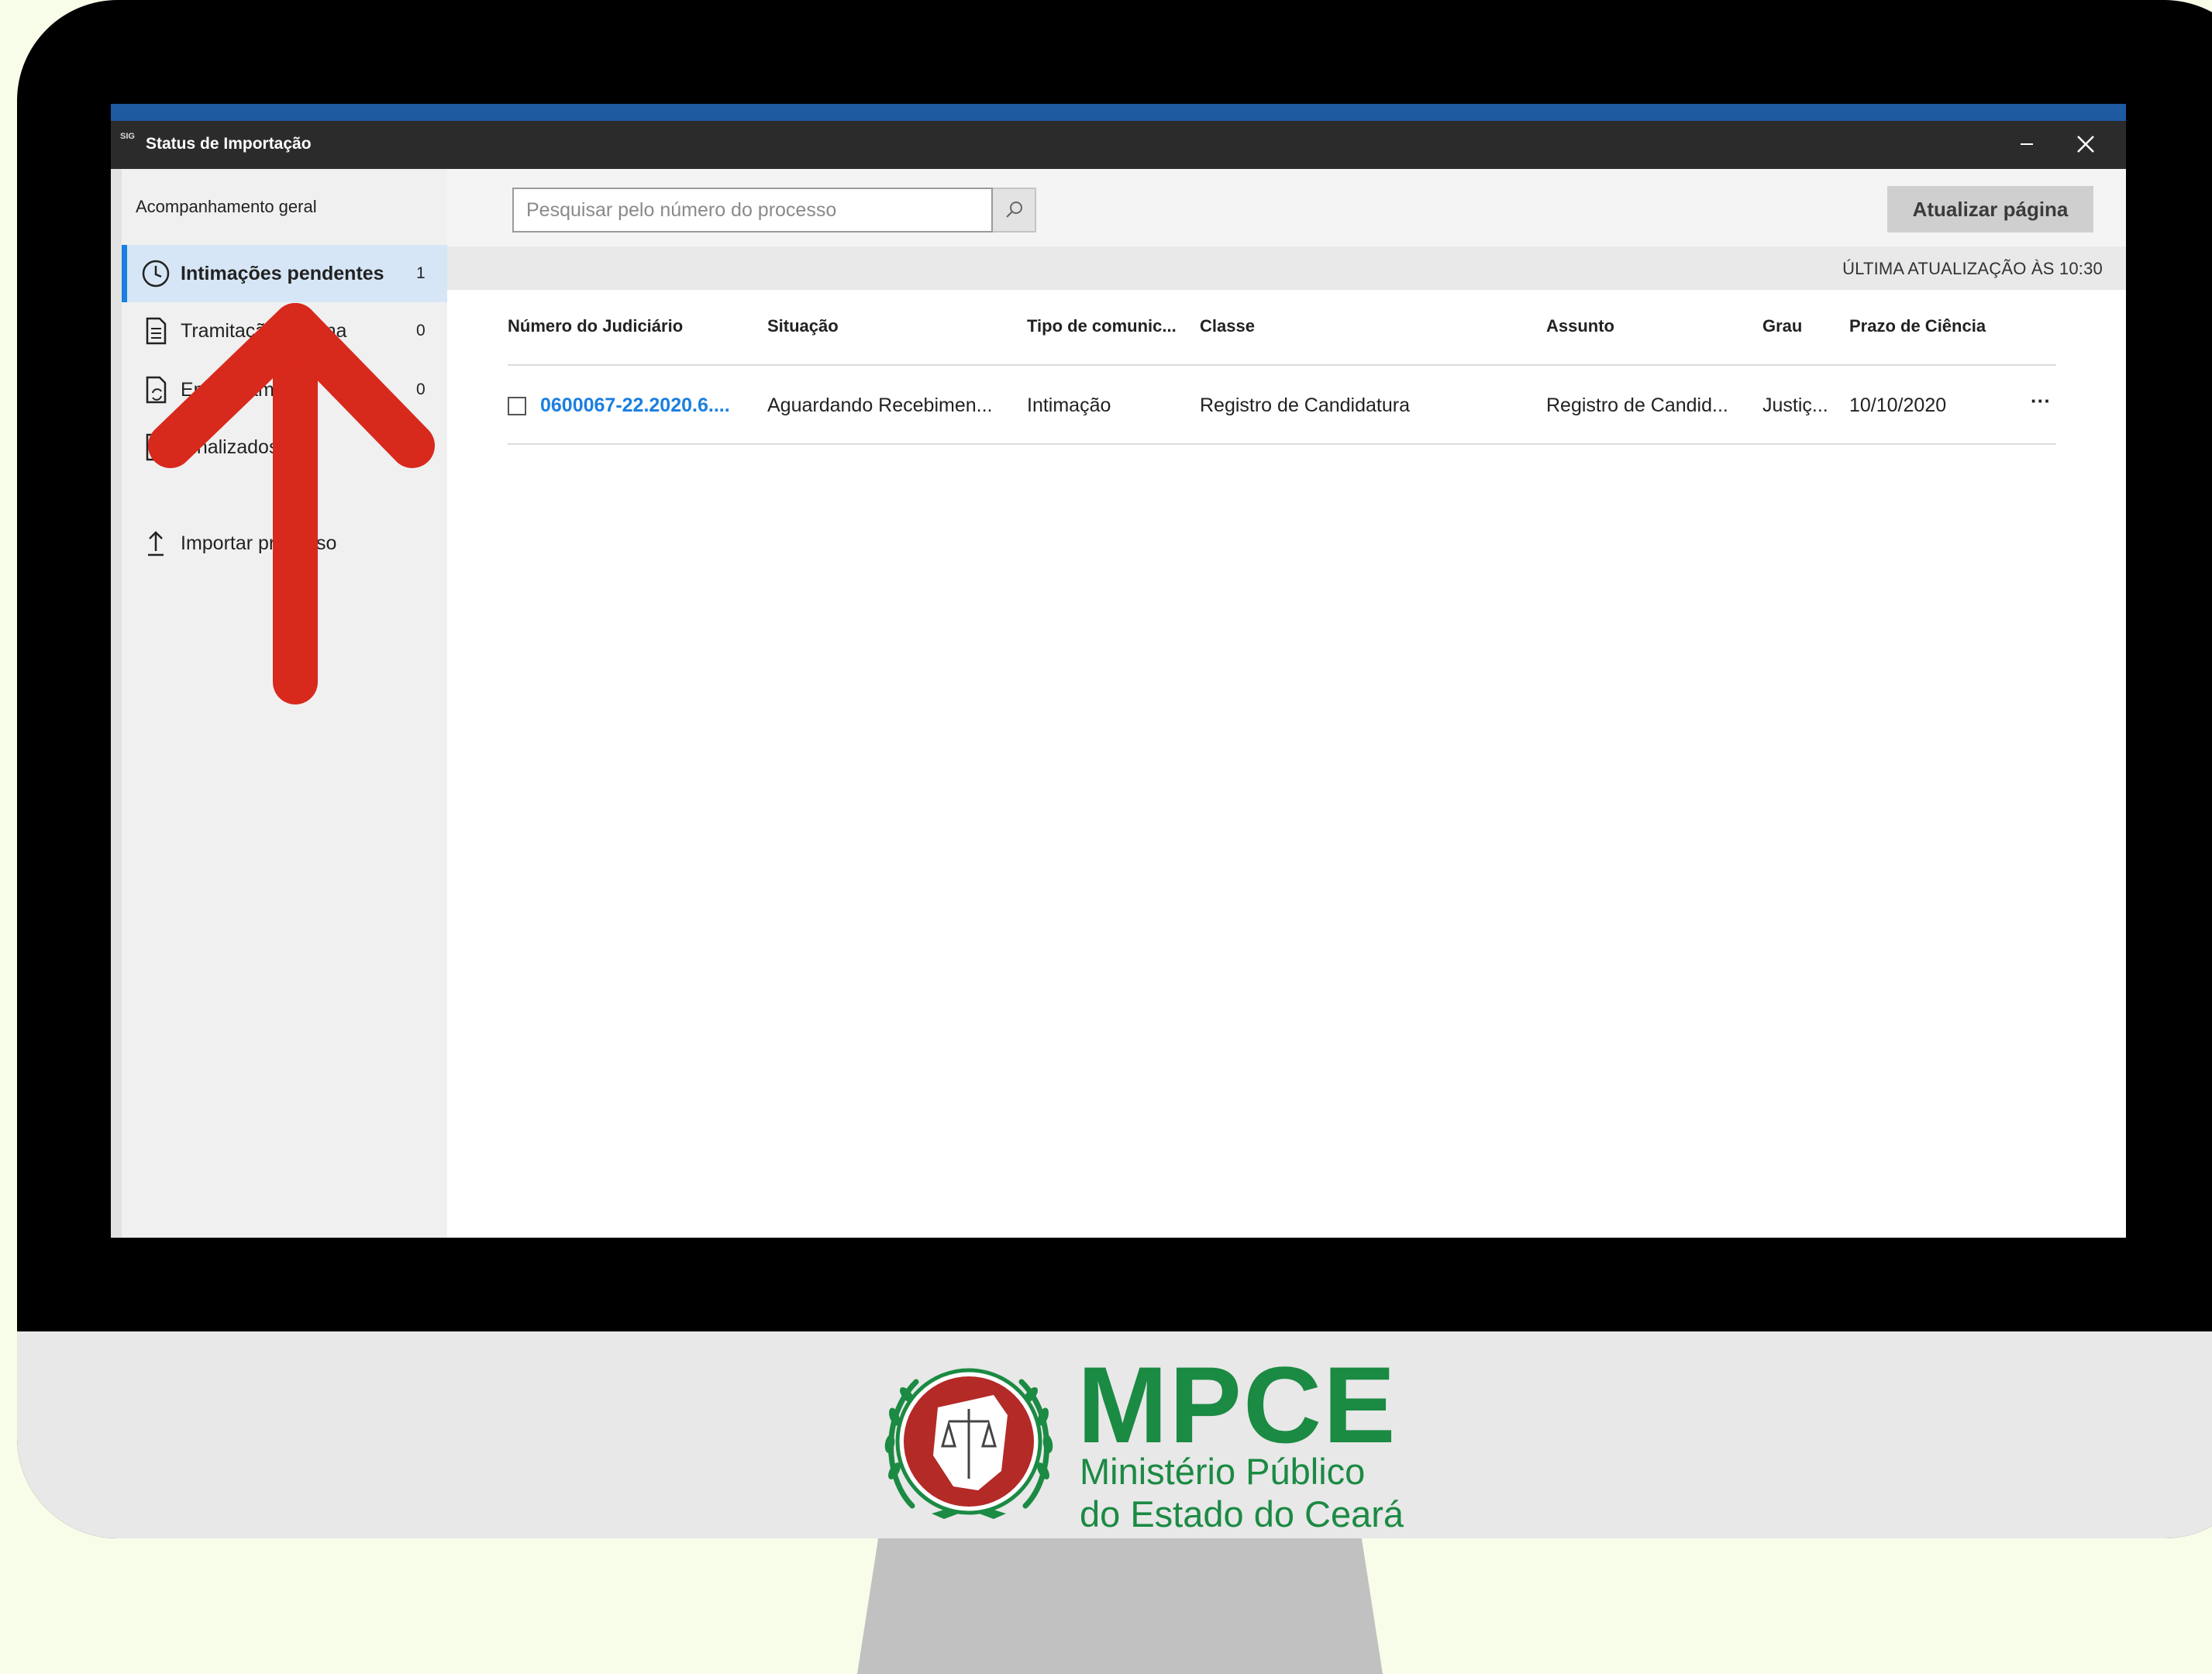 Image resolution: width=2212 pixels, height=1674 pixels. What do you see at coordinates (155, 447) in the screenshot?
I see `document-check-icon` at bounding box center [155, 447].